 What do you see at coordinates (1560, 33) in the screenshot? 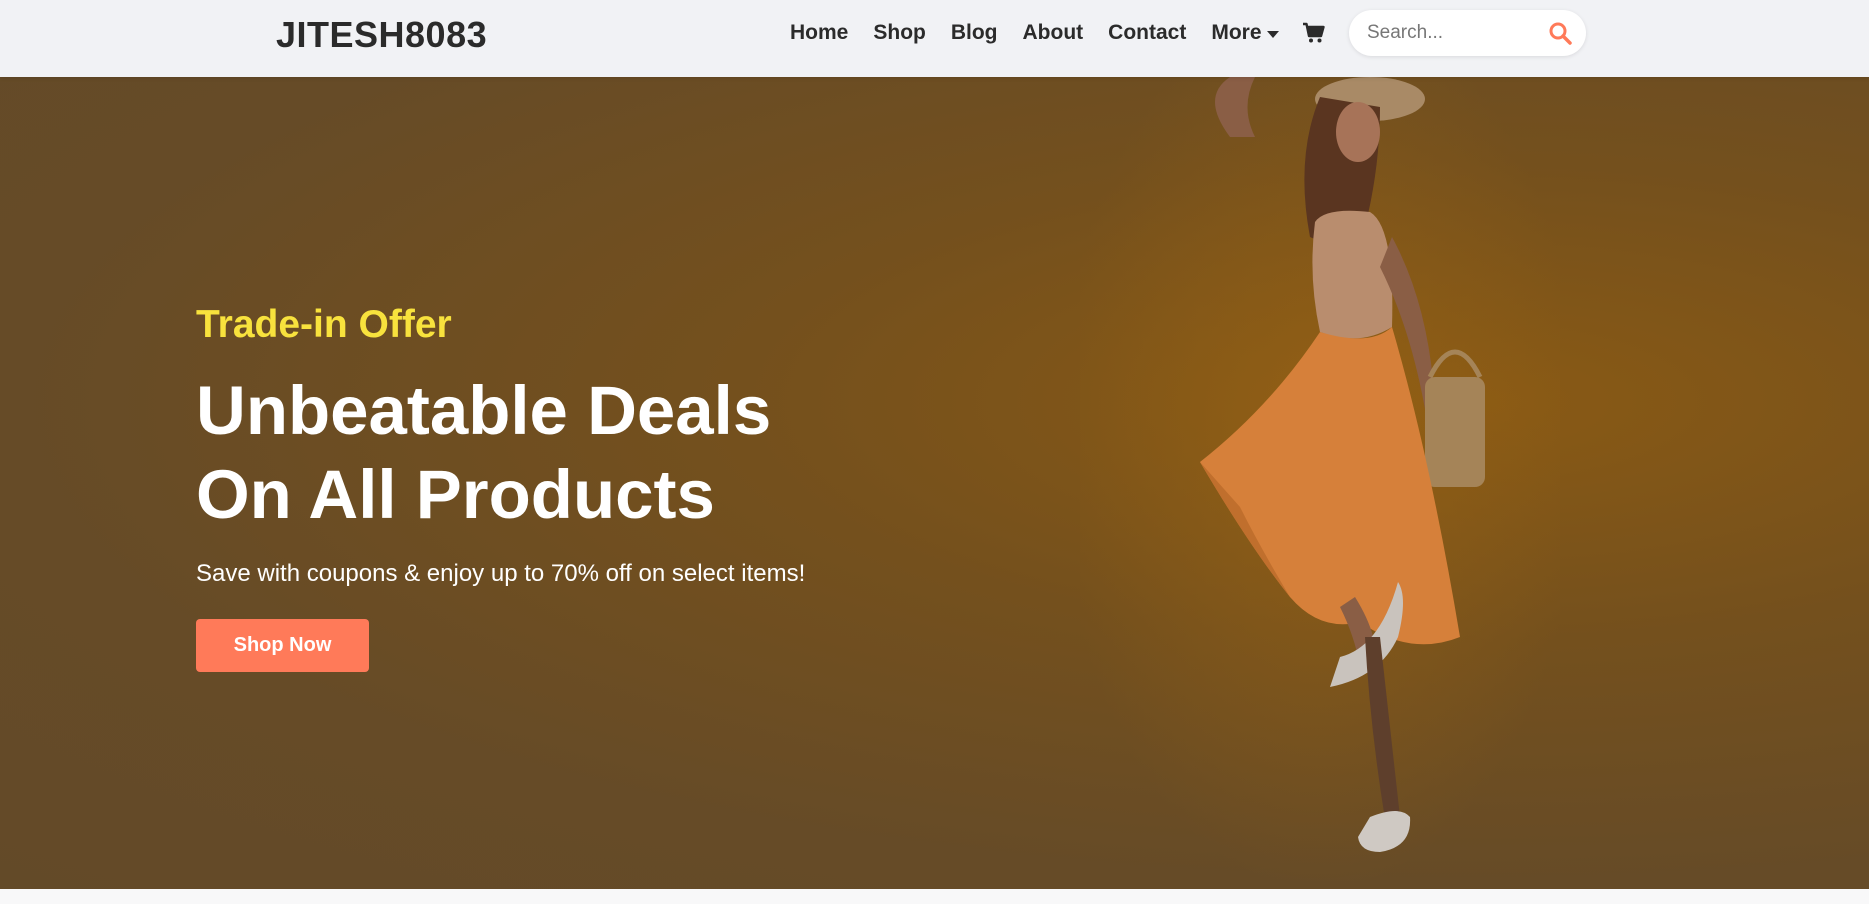
I see `search-icon` at bounding box center [1560, 33].